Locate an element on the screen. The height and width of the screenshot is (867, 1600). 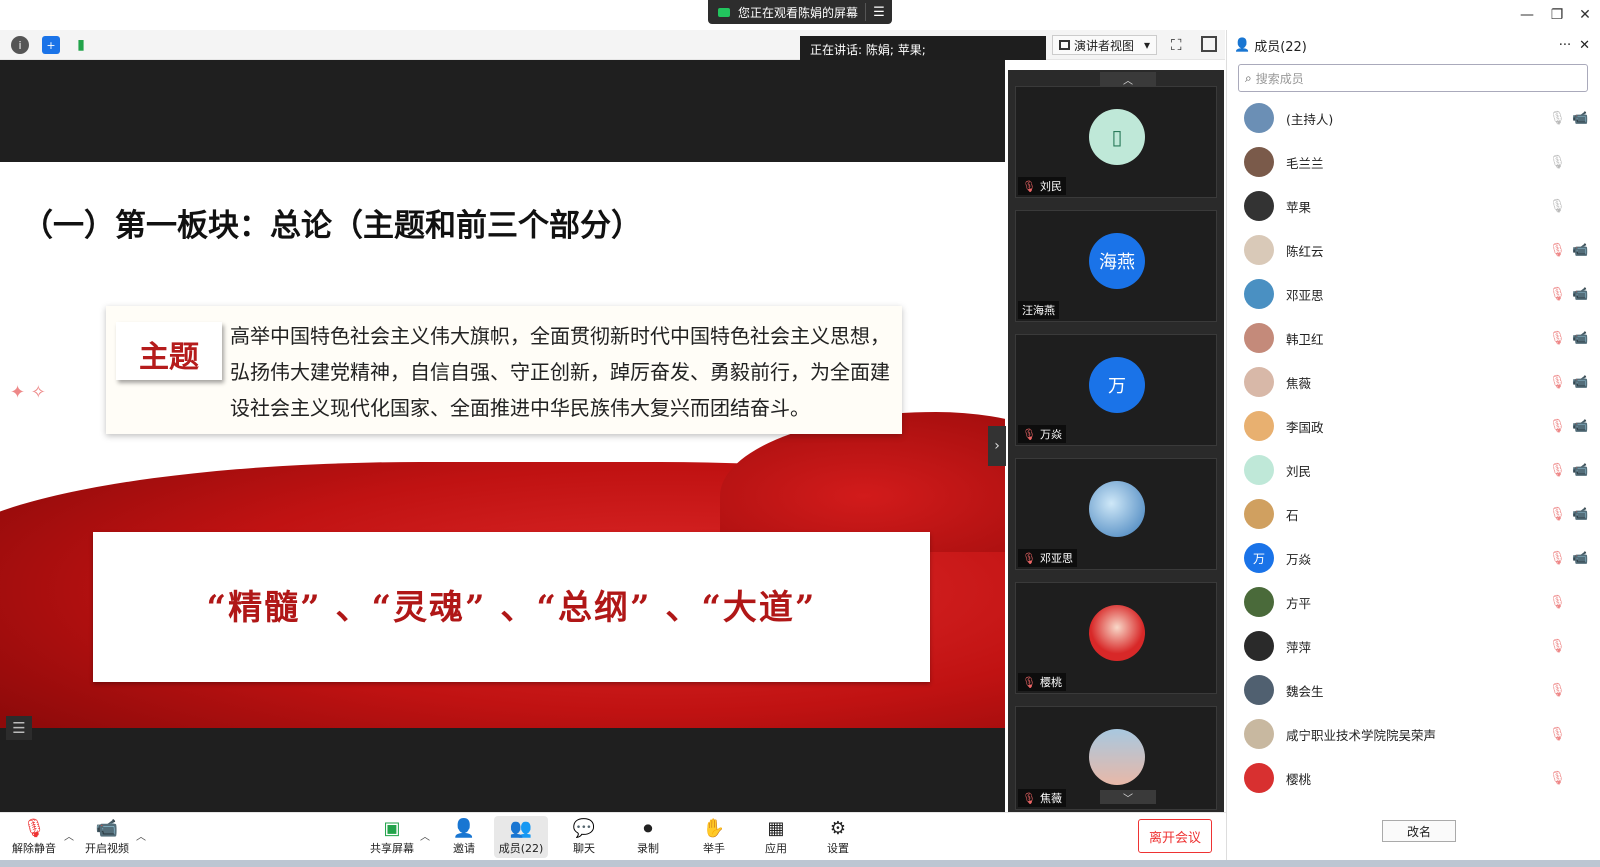
signal-icon: ▮ is located at coordinates (81, 45).